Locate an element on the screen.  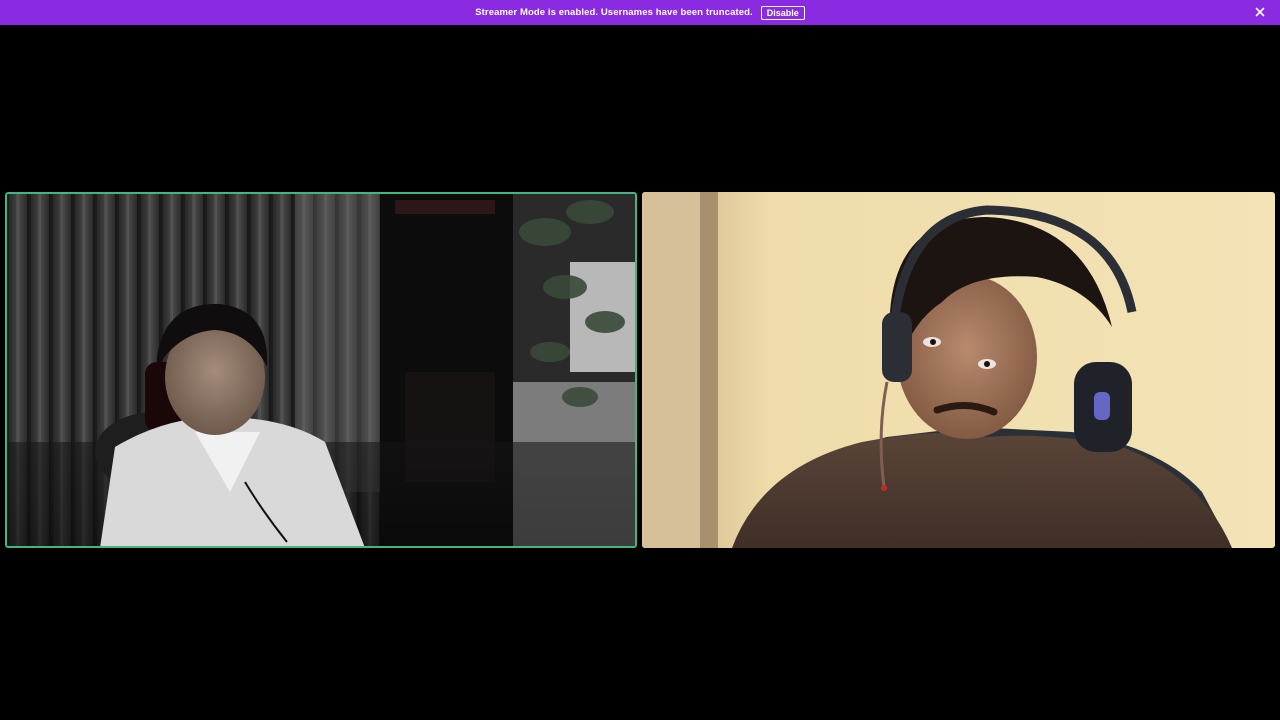
disable-streamer-mode-button: Disable is located at coordinates (782, 12).